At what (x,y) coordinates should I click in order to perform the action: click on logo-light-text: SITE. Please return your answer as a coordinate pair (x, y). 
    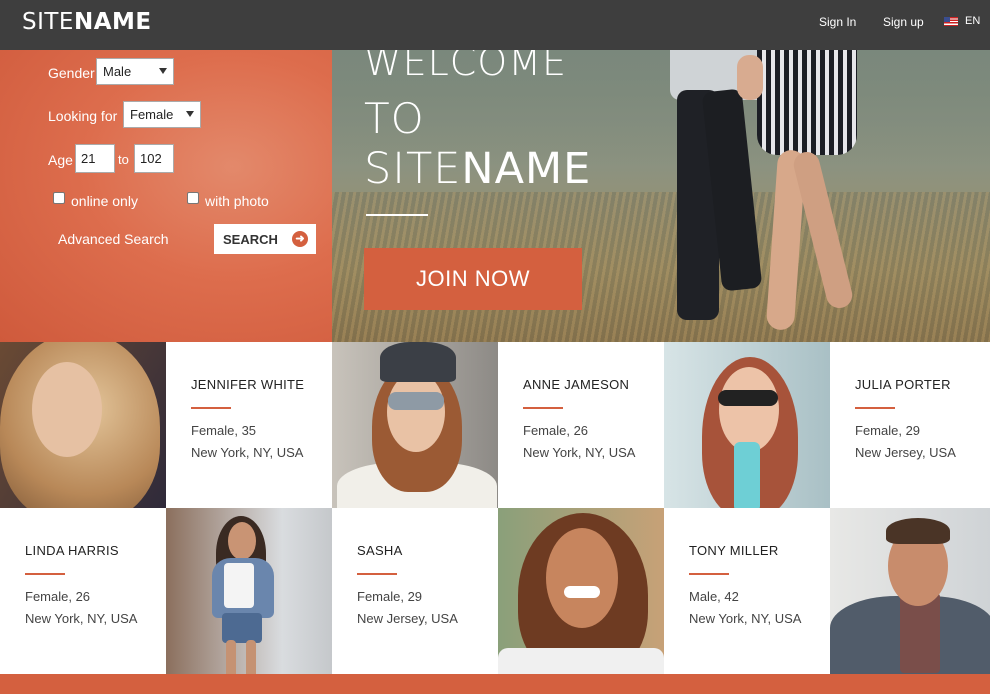
    Looking at the image, I should click on (48, 22).